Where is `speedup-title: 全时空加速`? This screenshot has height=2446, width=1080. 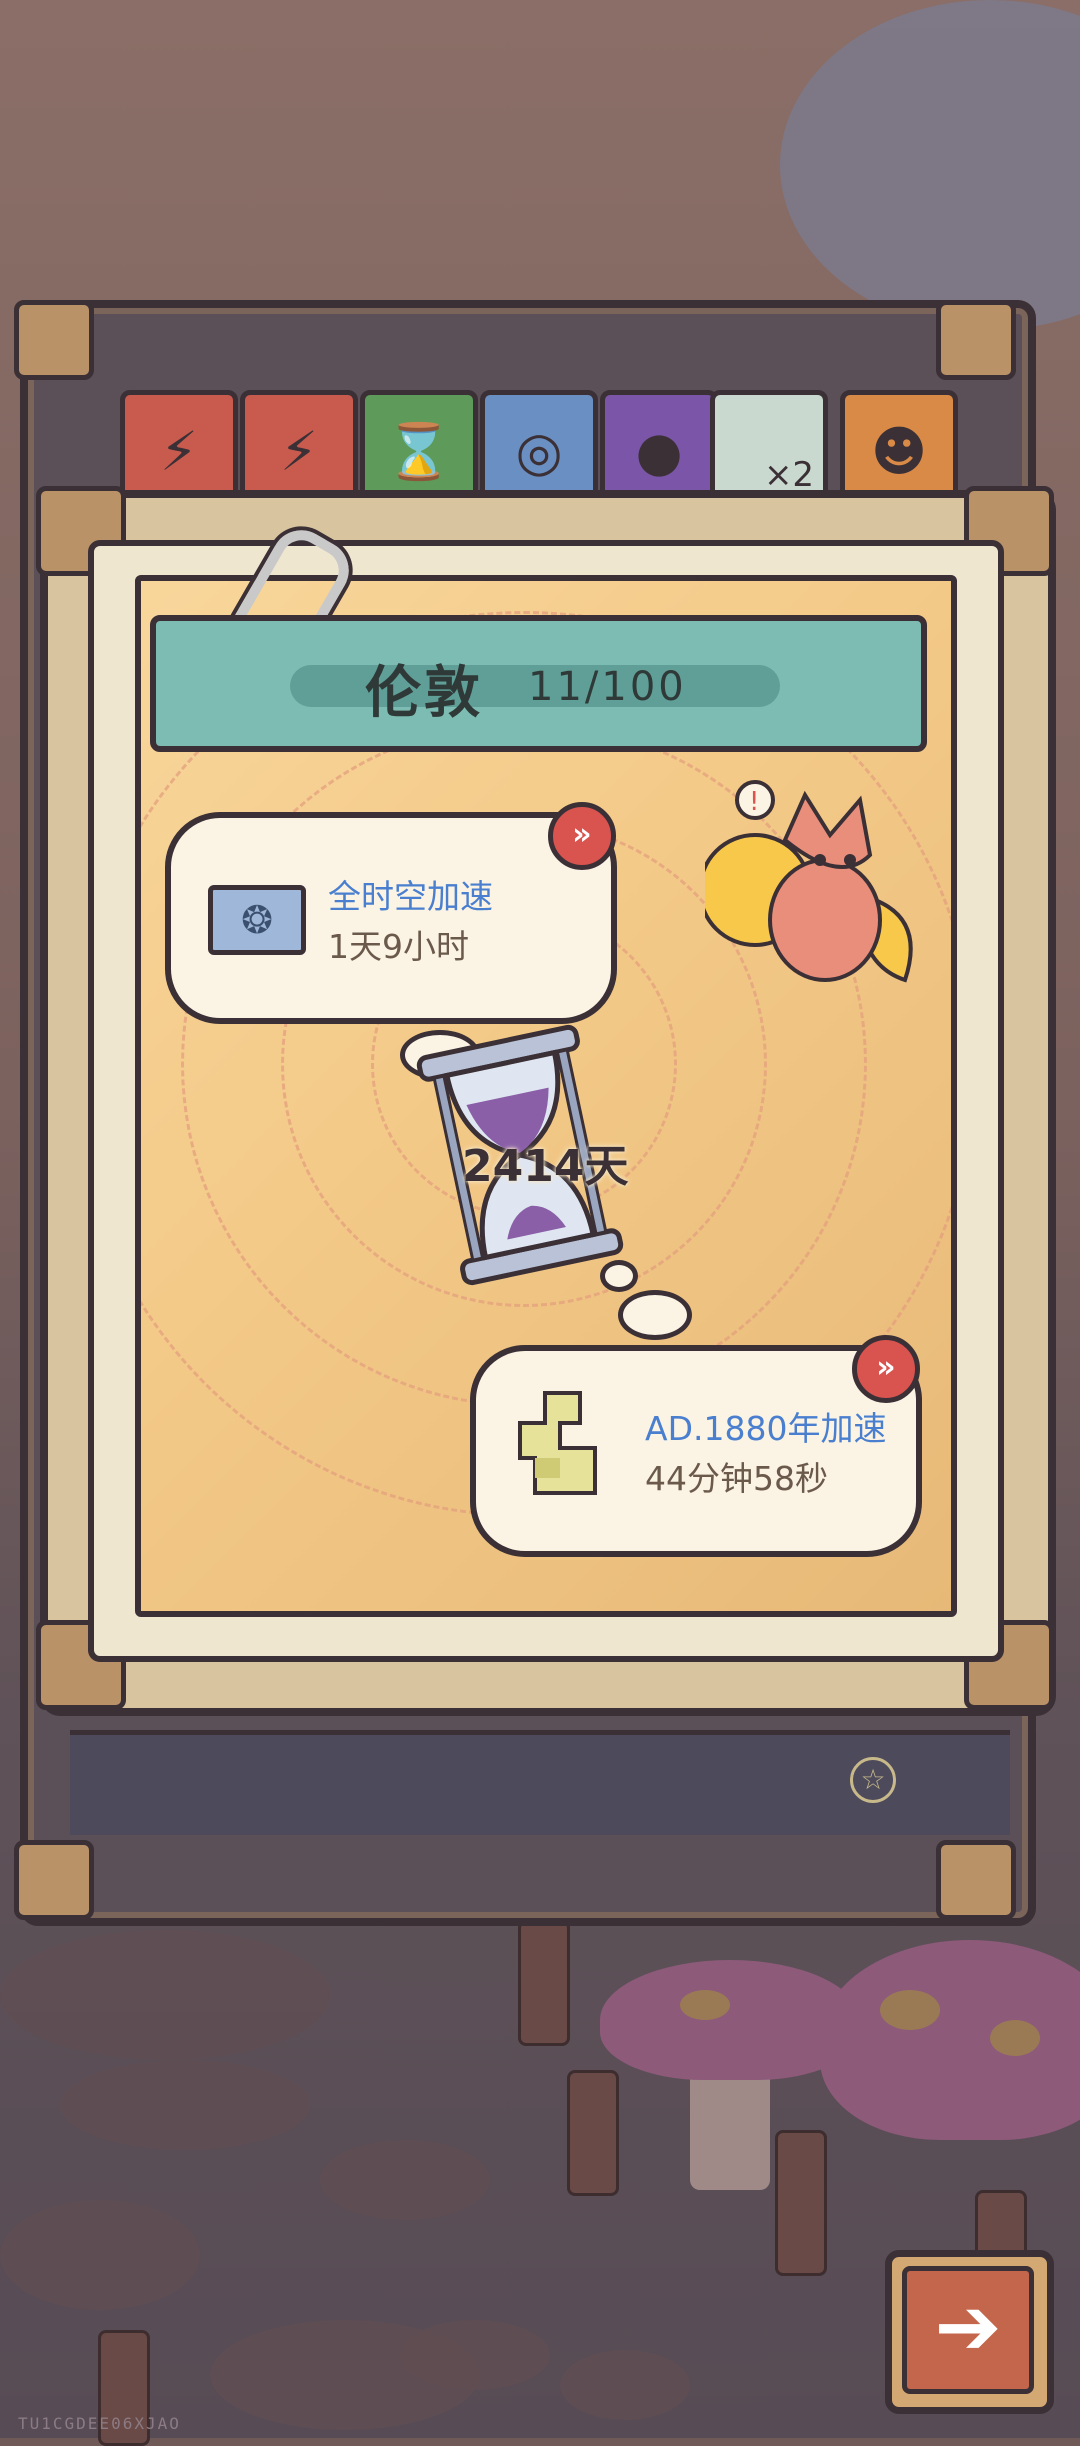
speedup-title: 全时空加速 is located at coordinates (410, 896).